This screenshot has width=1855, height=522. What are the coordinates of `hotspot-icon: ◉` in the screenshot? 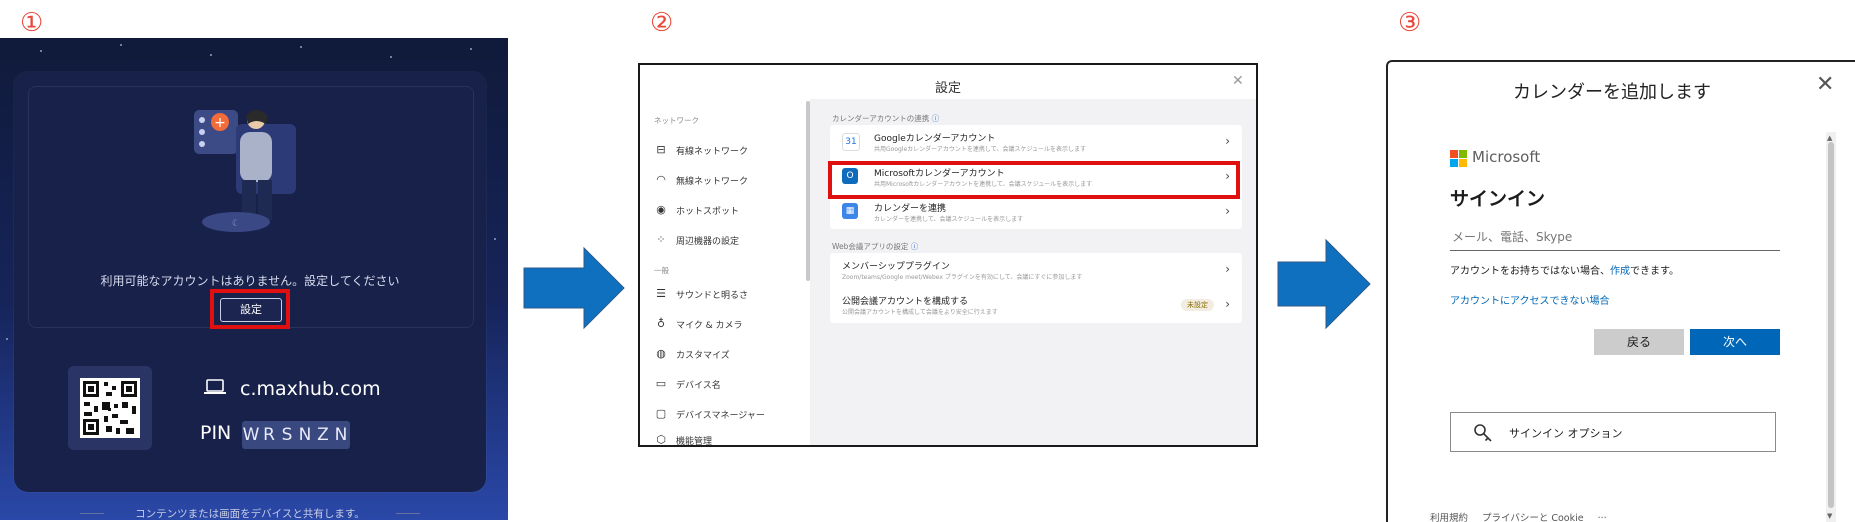 It's located at (661, 209).